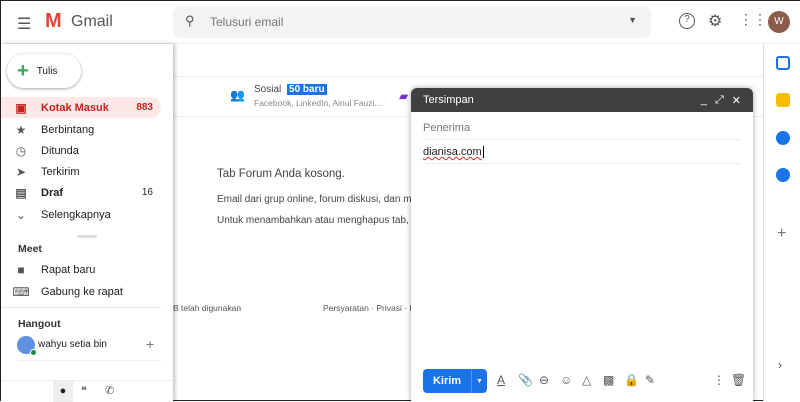  I want to click on confidential-mode-icon: 🔒, so click(631, 380).